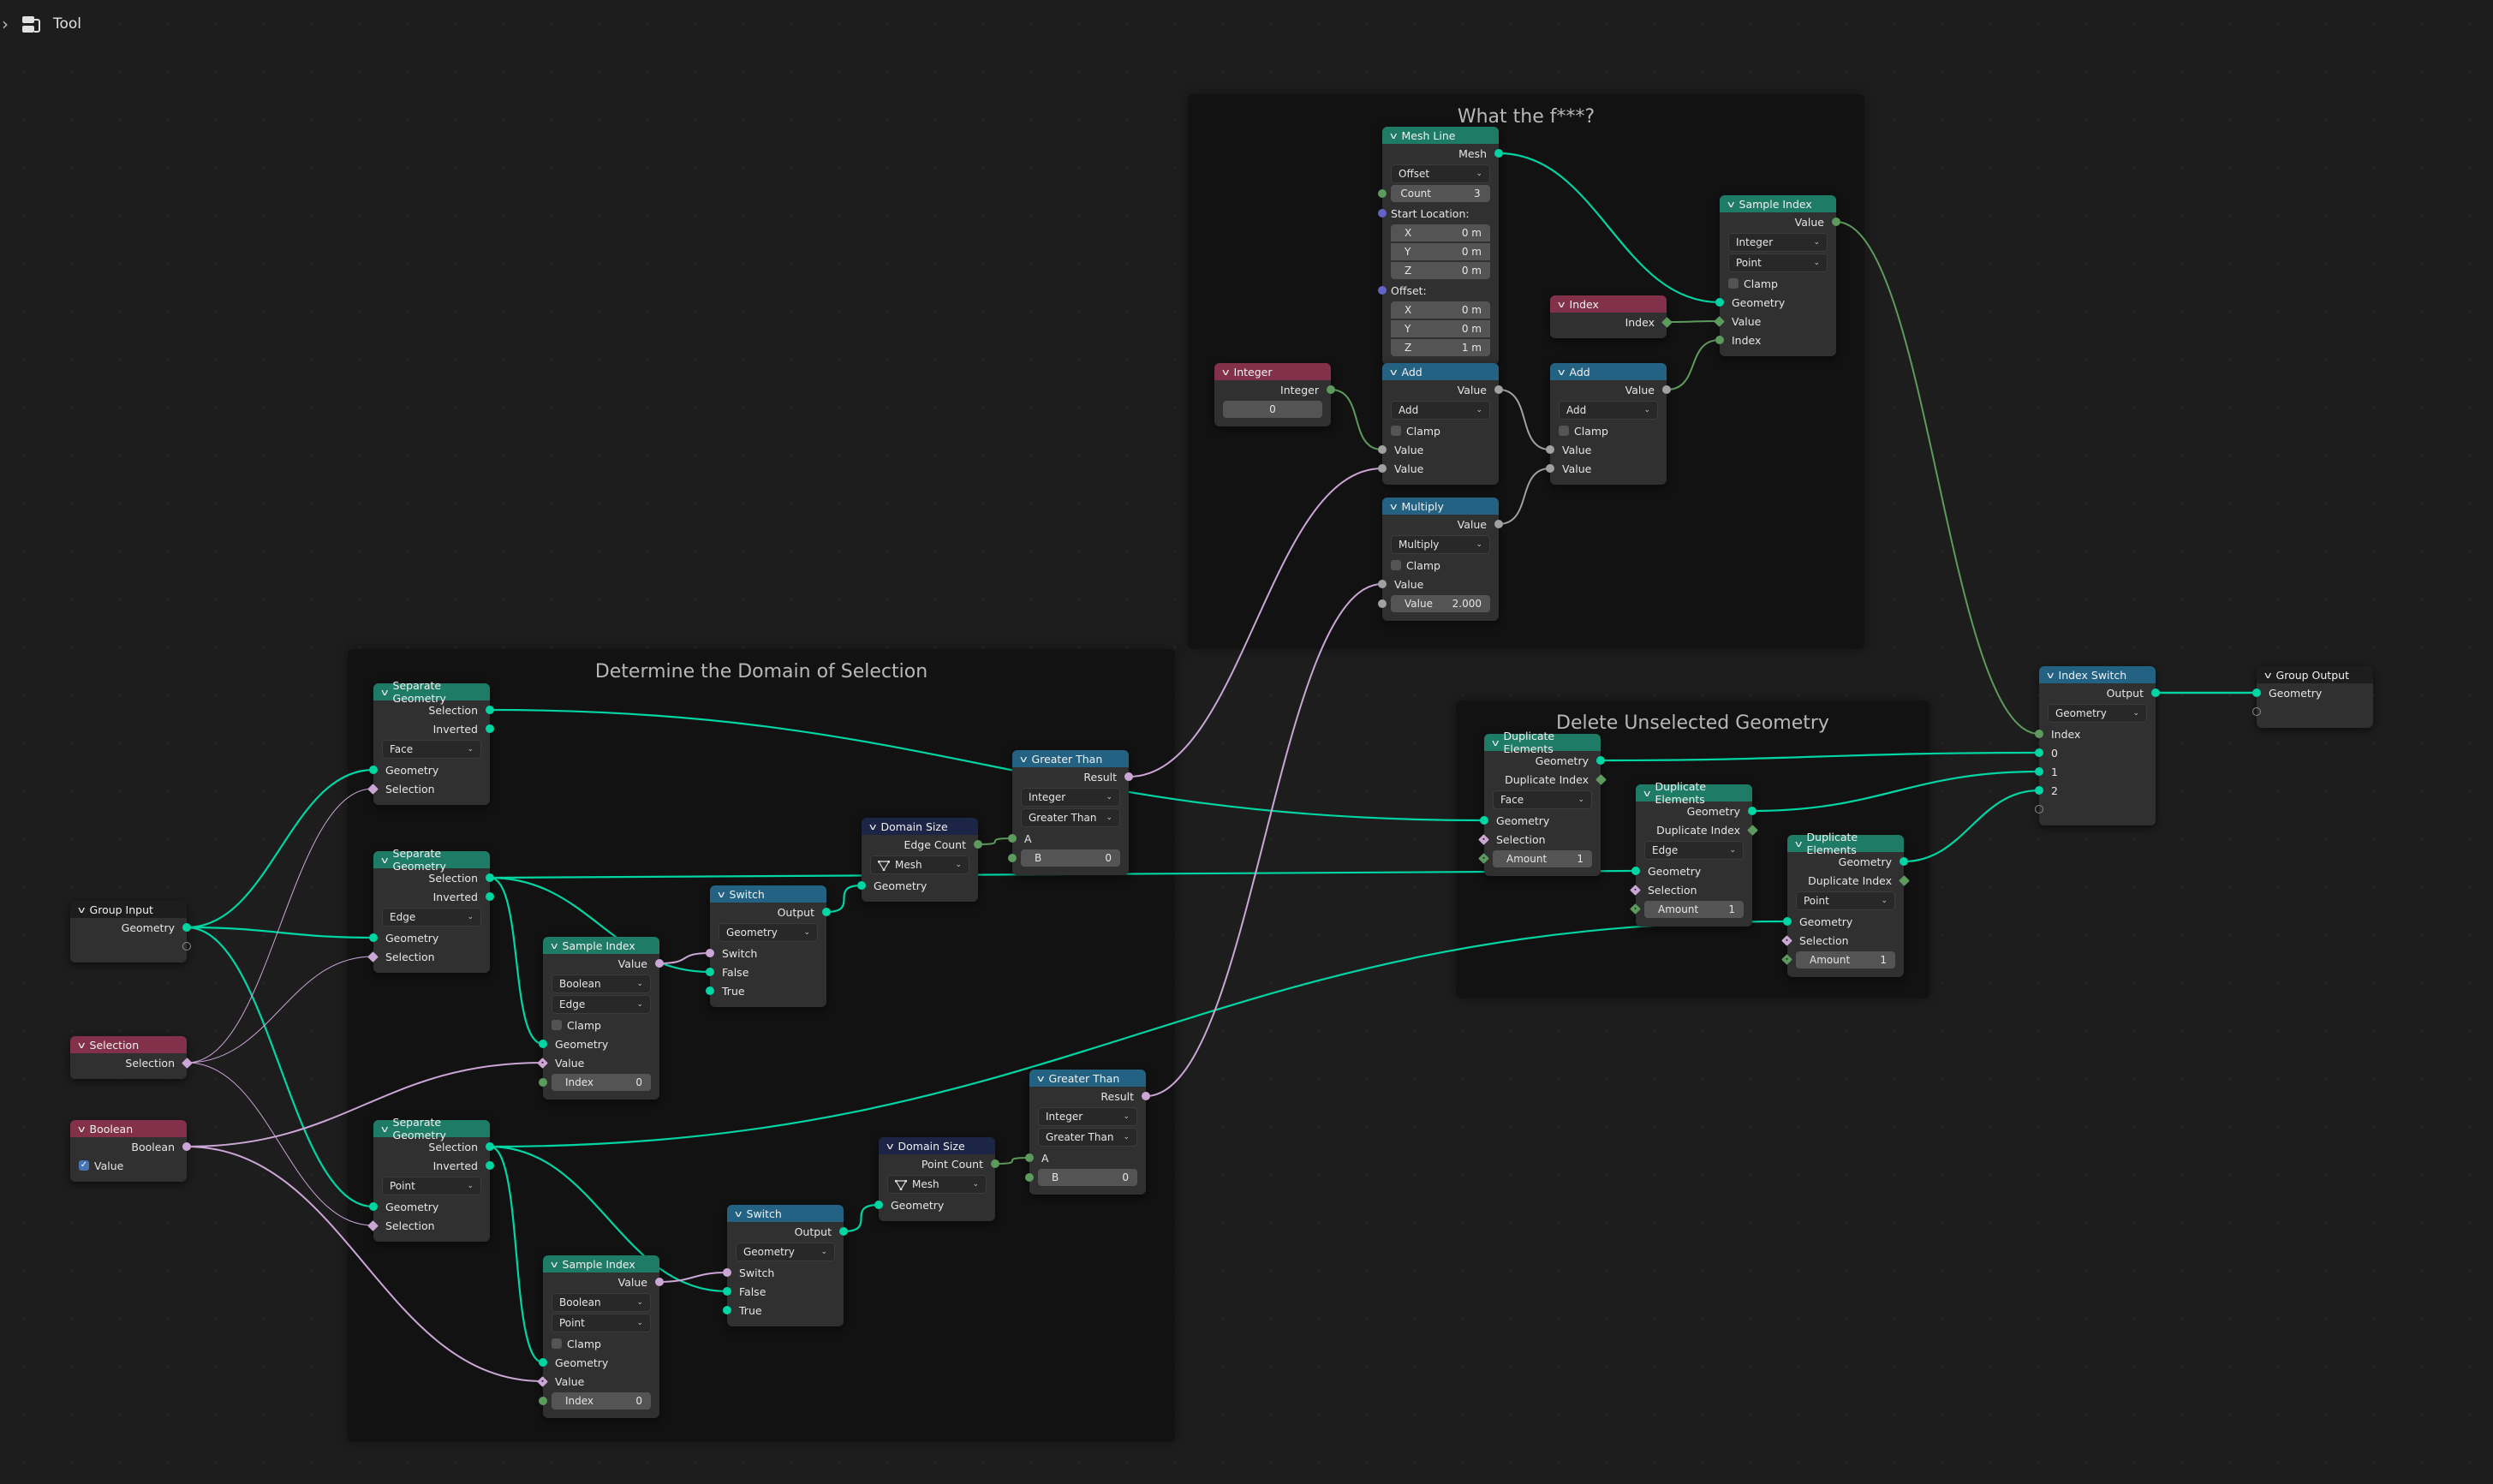 The image size is (2493, 1484). I want to click on node-header: v Integer, so click(1272, 372).